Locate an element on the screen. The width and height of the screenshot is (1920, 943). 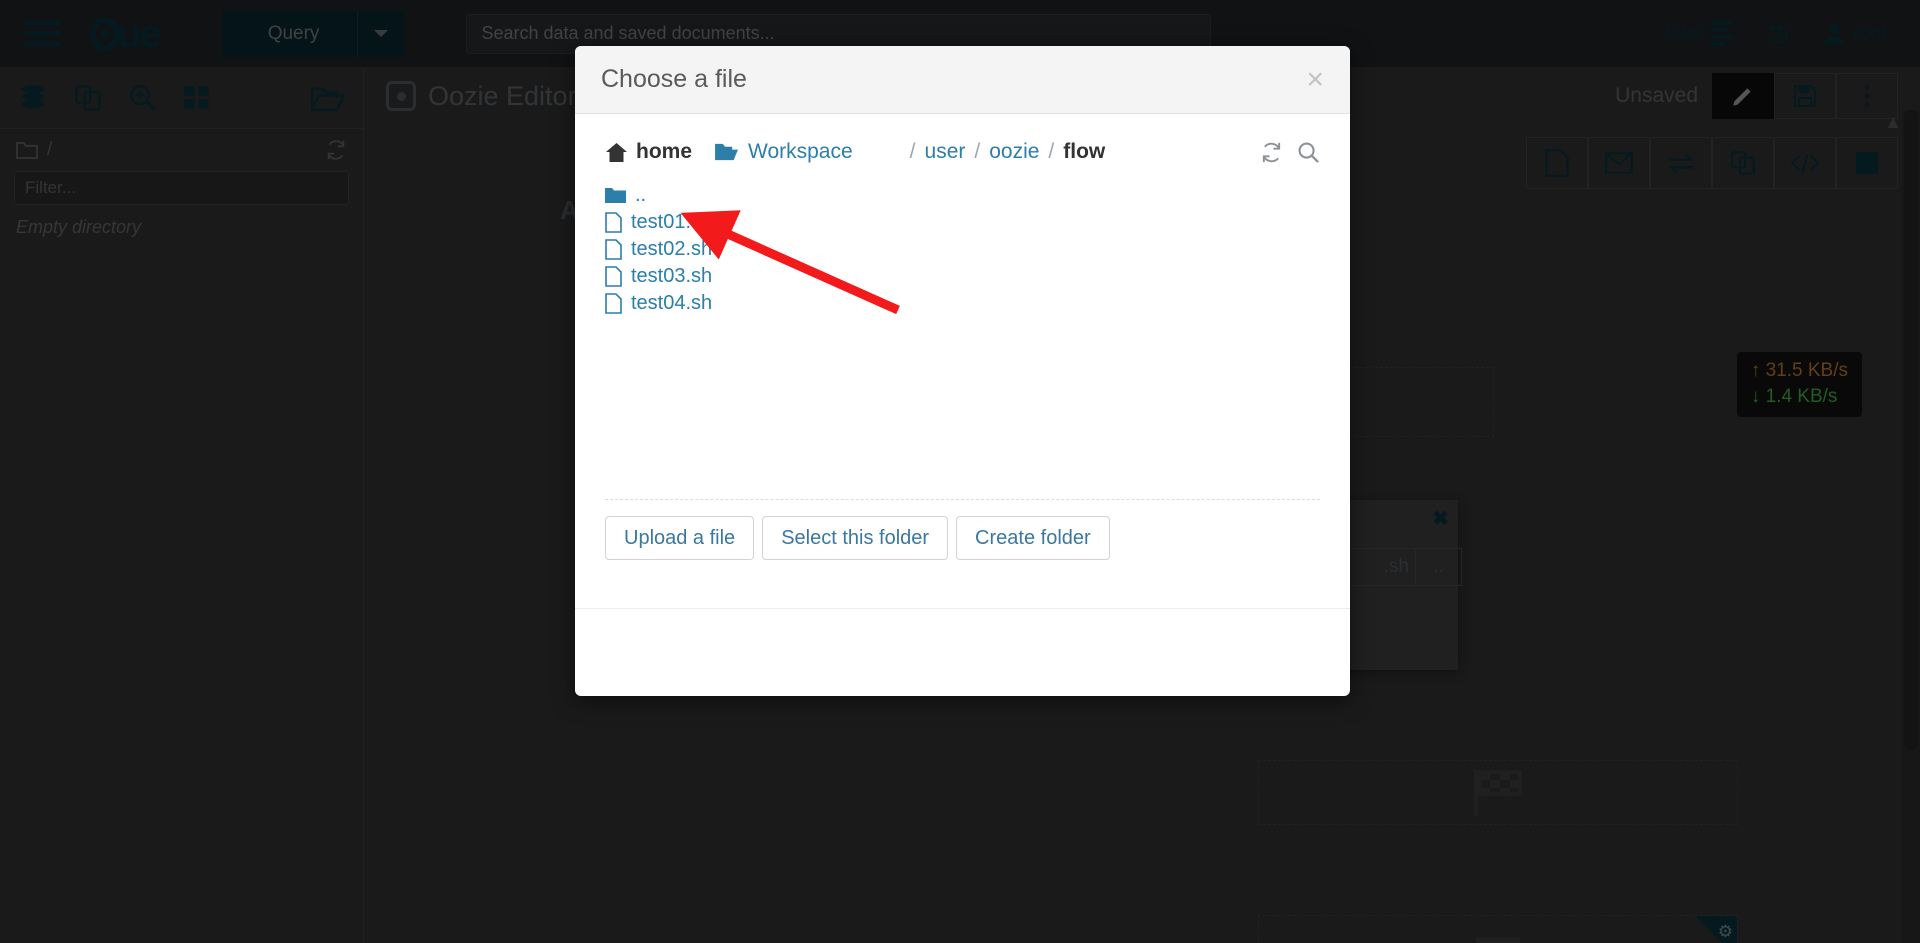
breadcrumb-home: home is located at coordinates (648, 152).